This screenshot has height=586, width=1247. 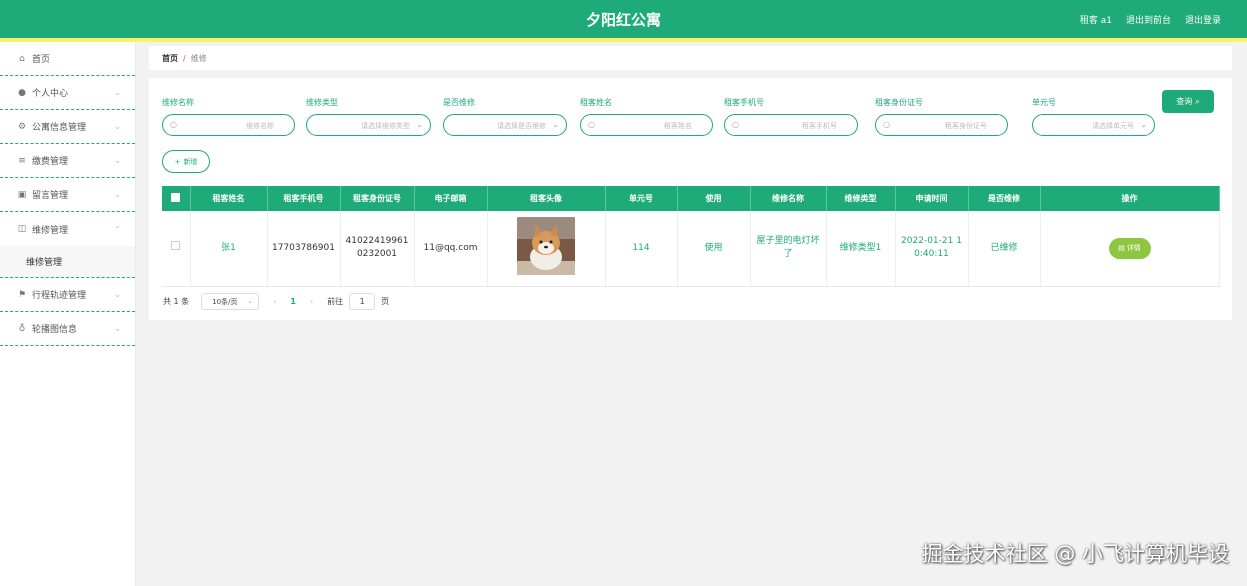 I want to click on sidebar-item-trajectory: ⚑ 行程轨迹管理 ⌄, so click(x=67, y=295).